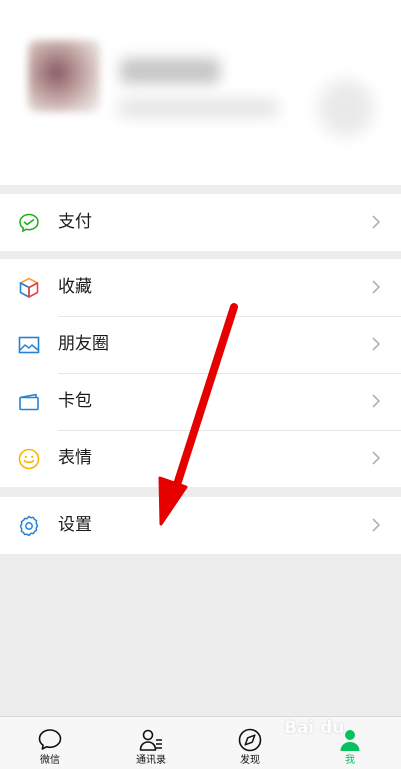 The height and width of the screenshot is (769, 401). What do you see at coordinates (151, 760) in the screenshot?
I see `tab-contacts-label: 通讯录` at bounding box center [151, 760].